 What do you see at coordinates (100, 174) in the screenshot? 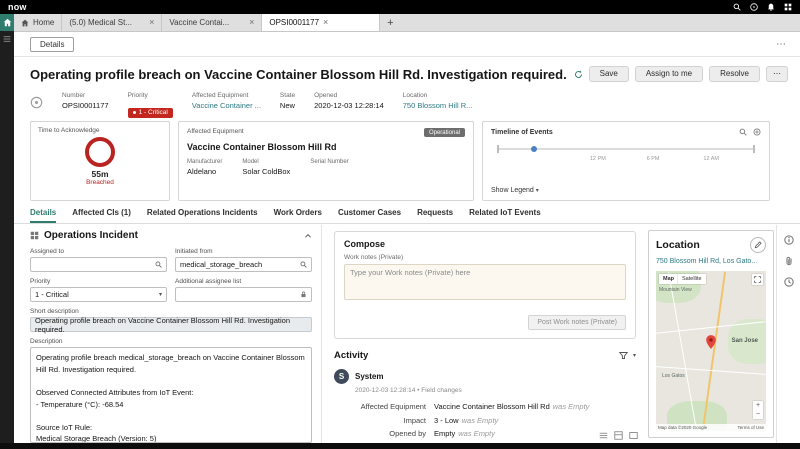
I see `sla-elapsed: 55m` at bounding box center [100, 174].